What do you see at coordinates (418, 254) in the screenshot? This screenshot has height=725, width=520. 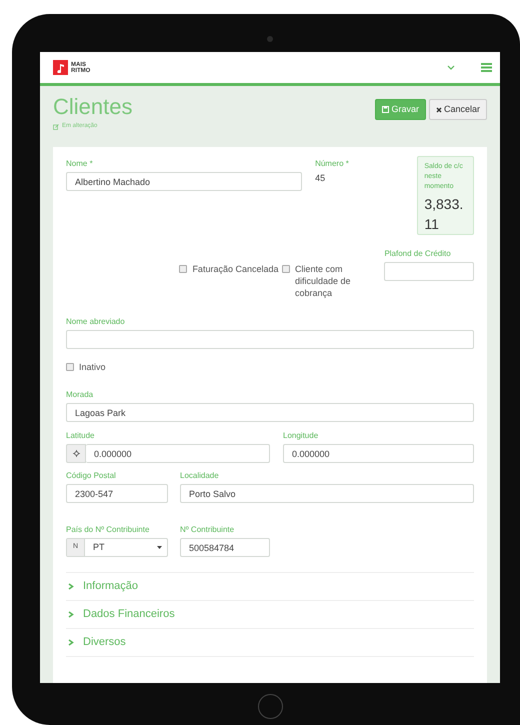 I see `field-label: Plafond de Crédito` at bounding box center [418, 254].